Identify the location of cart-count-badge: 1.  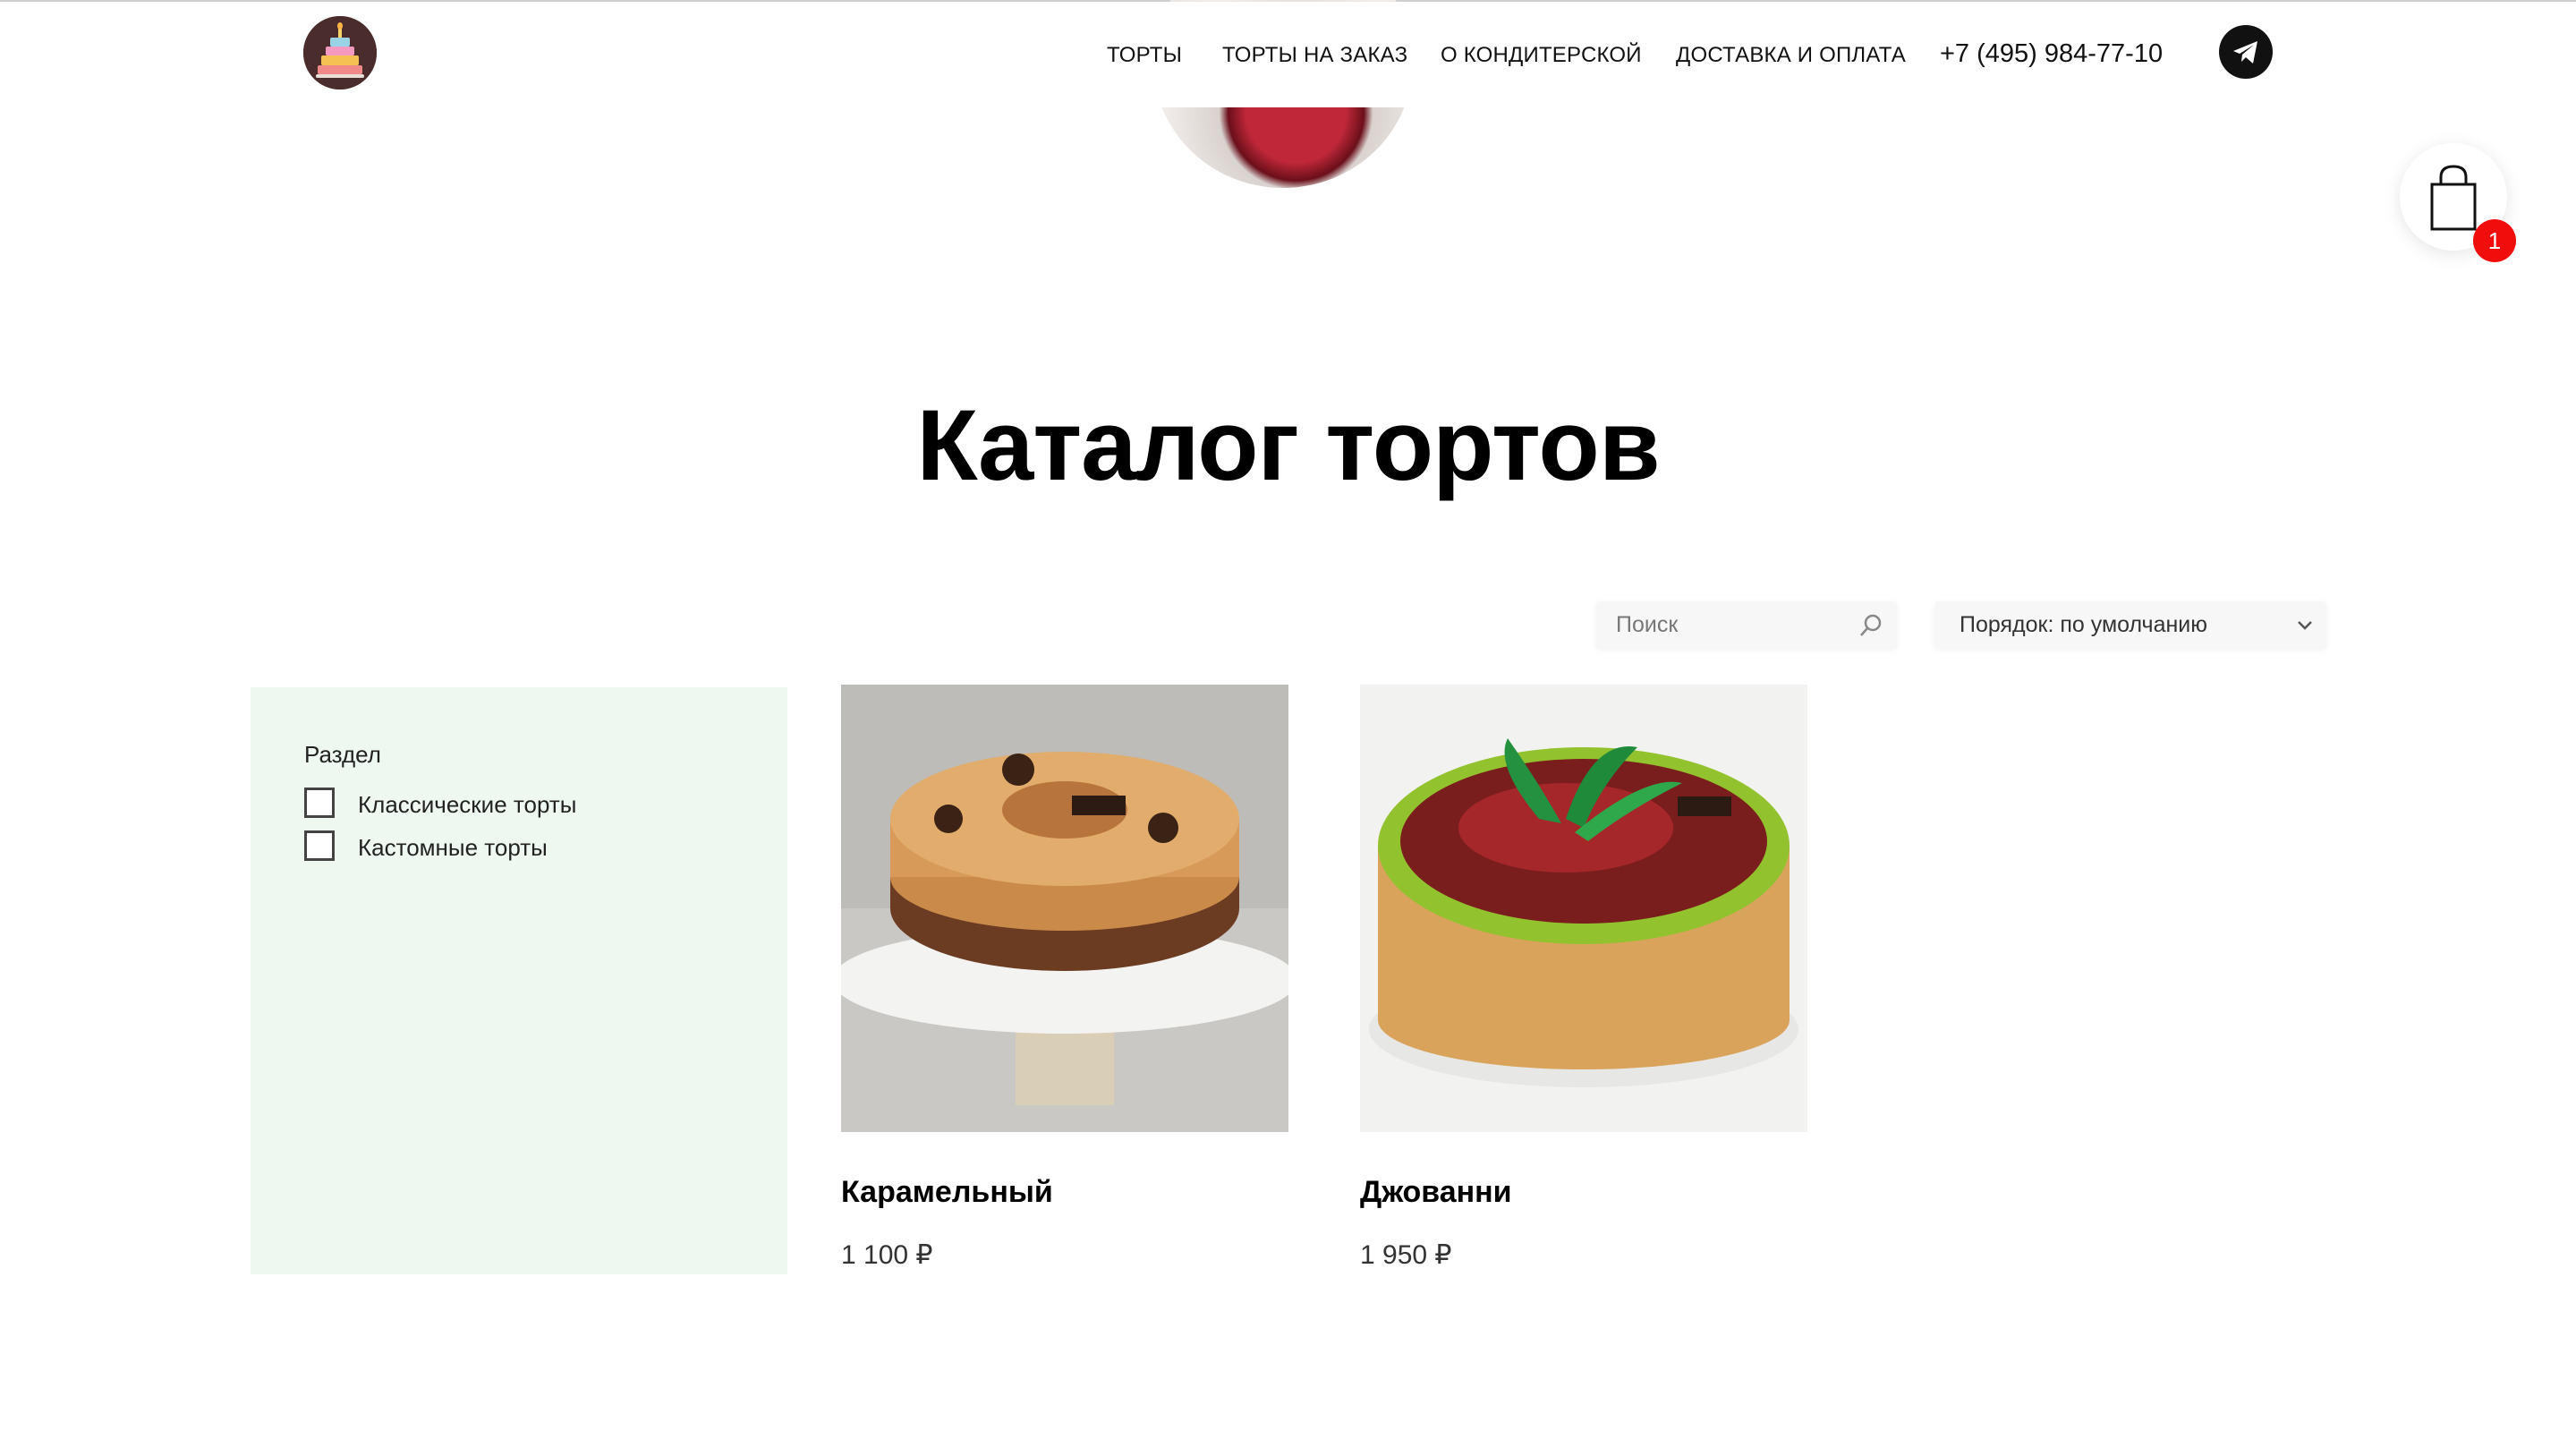
(2494, 241).